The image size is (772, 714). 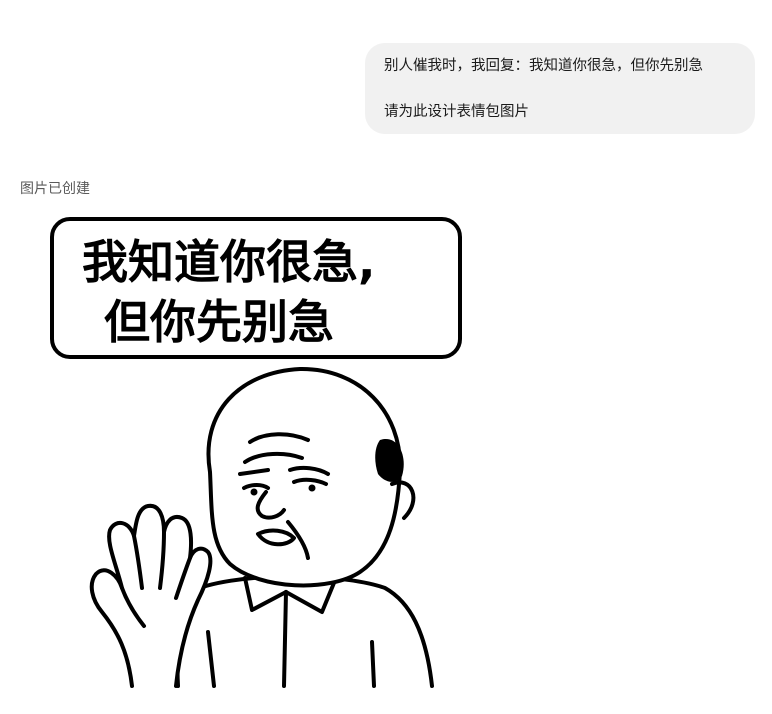 What do you see at coordinates (219, 322) in the screenshot?
I see `caption-line-2: 但你先别急` at bounding box center [219, 322].